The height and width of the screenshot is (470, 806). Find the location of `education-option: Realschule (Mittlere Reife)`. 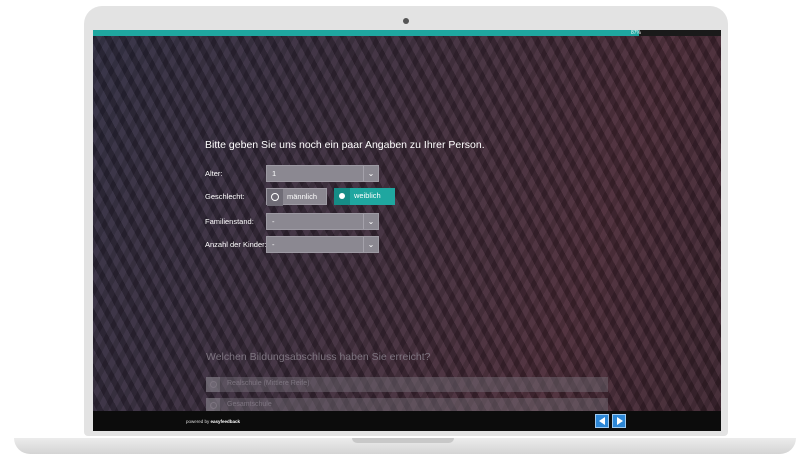

education-option: Realschule (Mittlere Reife) is located at coordinates (407, 384).